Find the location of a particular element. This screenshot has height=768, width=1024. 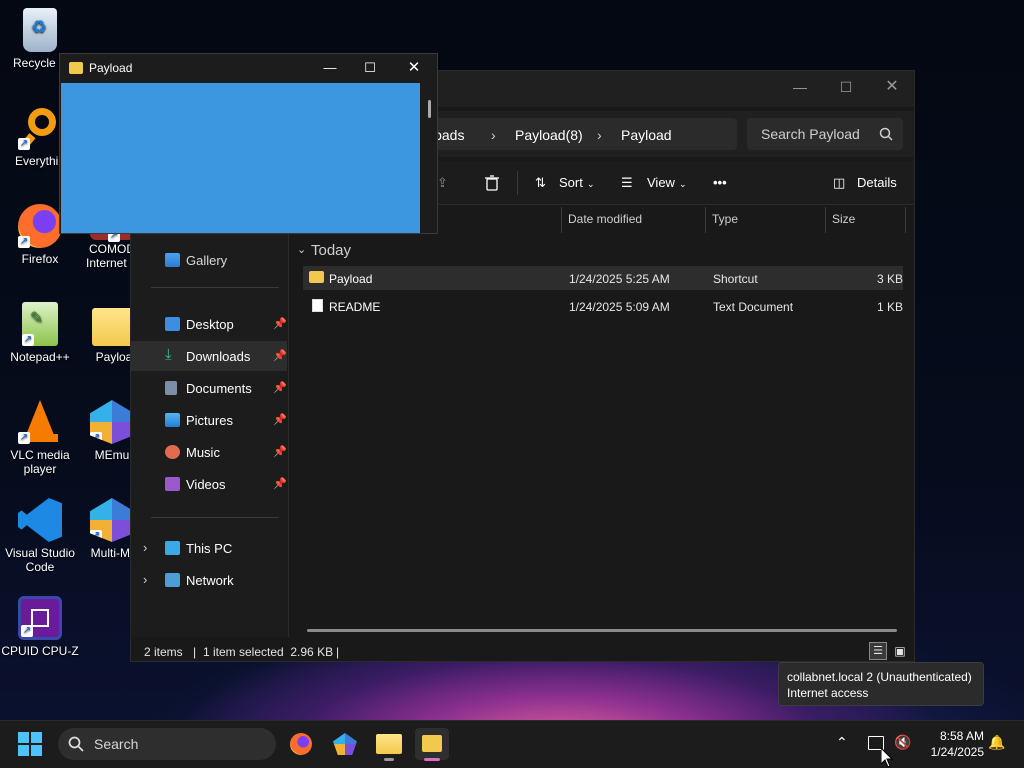

clock-date: 1/24/2025 is located at coordinates (957, 752).